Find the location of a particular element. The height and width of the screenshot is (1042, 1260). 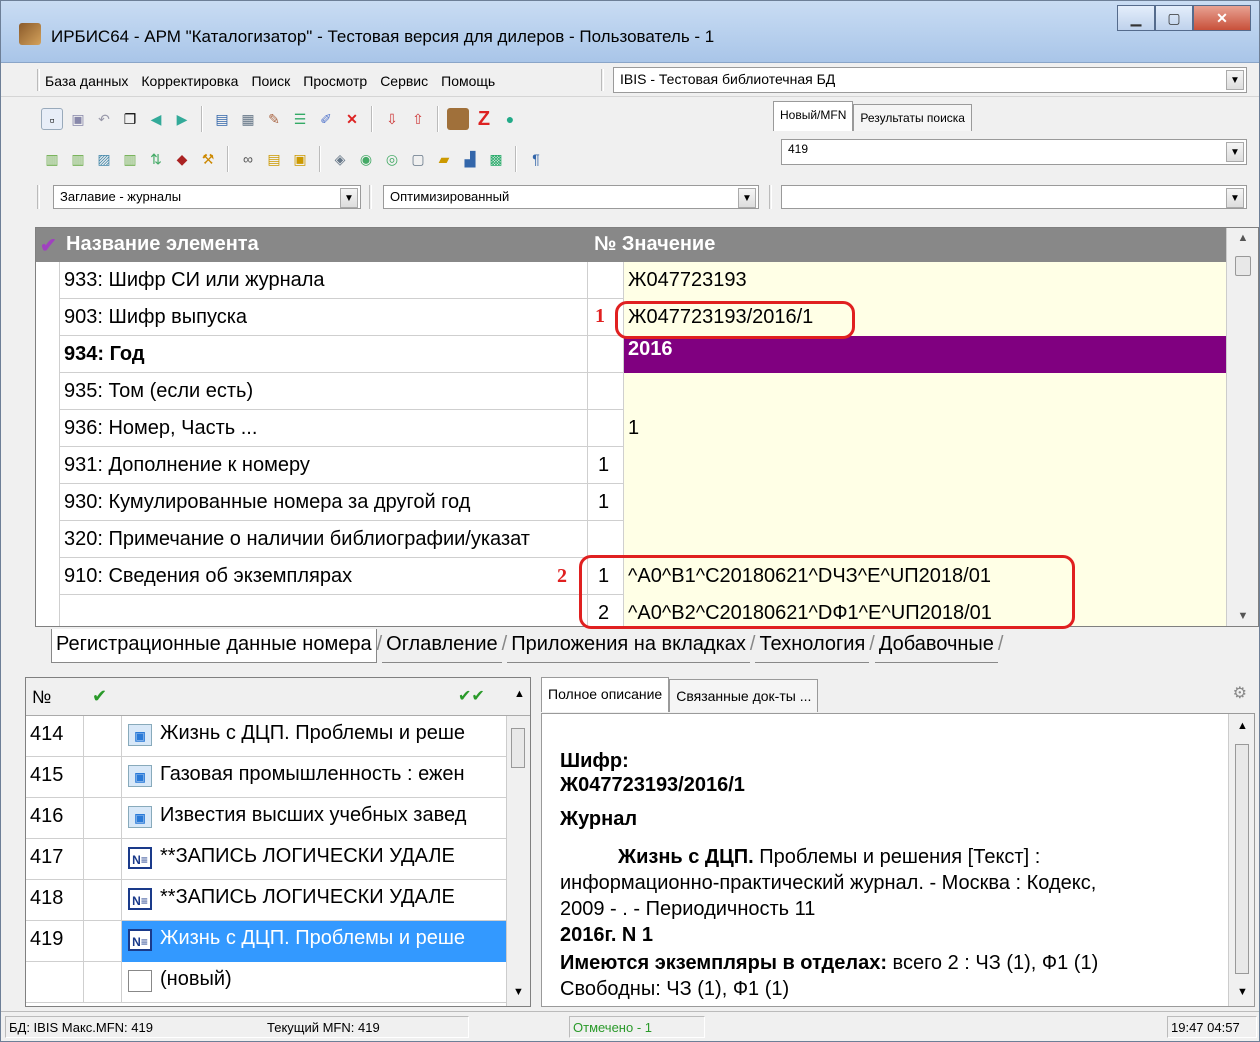

list-scrollbar: ▼ is located at coordinates (518, 861).